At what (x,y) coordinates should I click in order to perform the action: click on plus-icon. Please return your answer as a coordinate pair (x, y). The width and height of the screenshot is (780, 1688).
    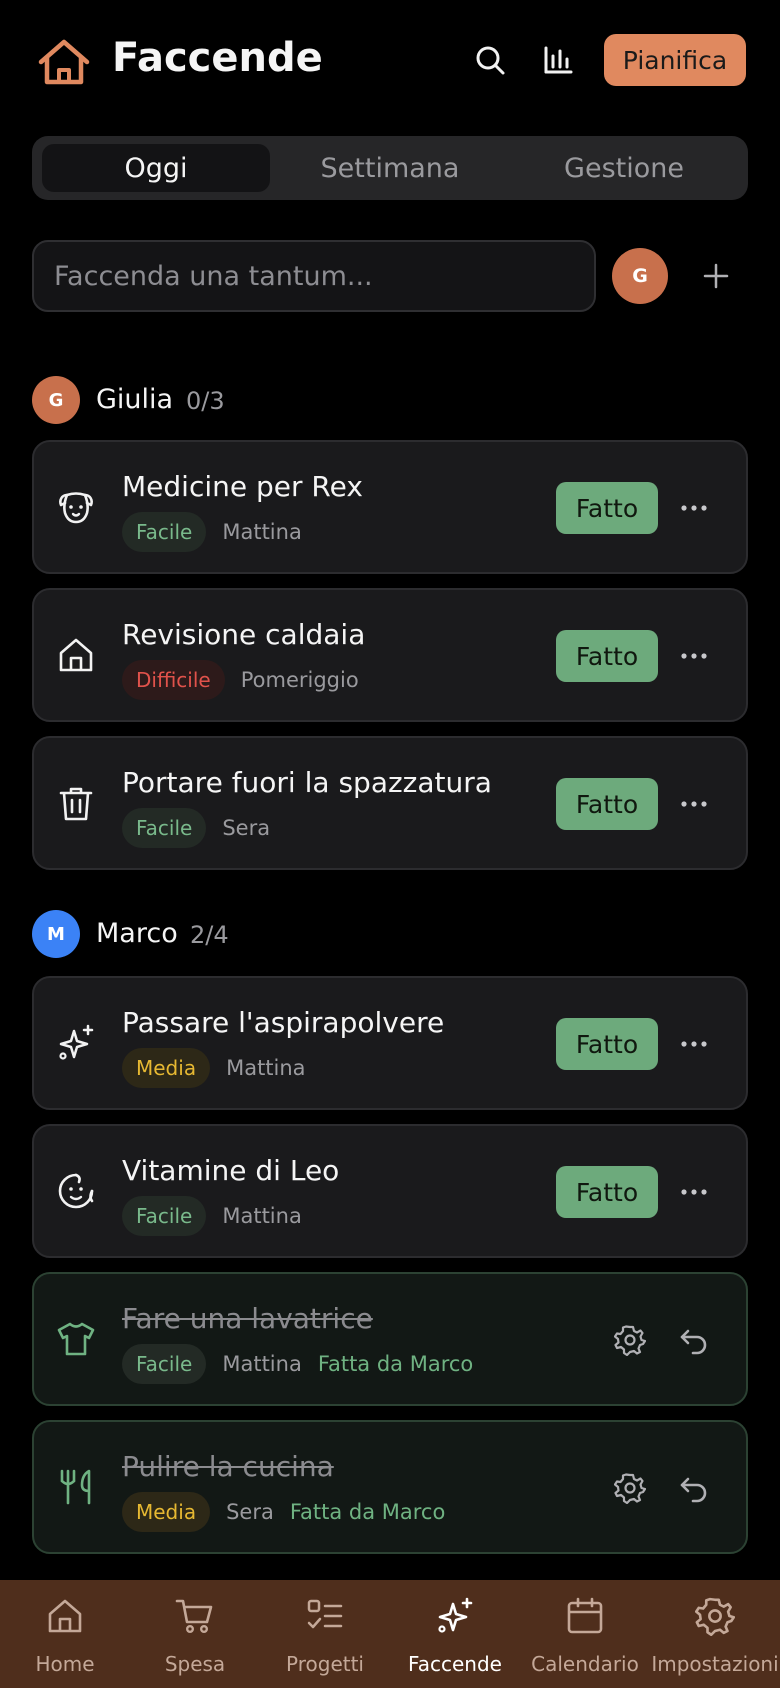
    Looking at the image, I should click on (716, 276).